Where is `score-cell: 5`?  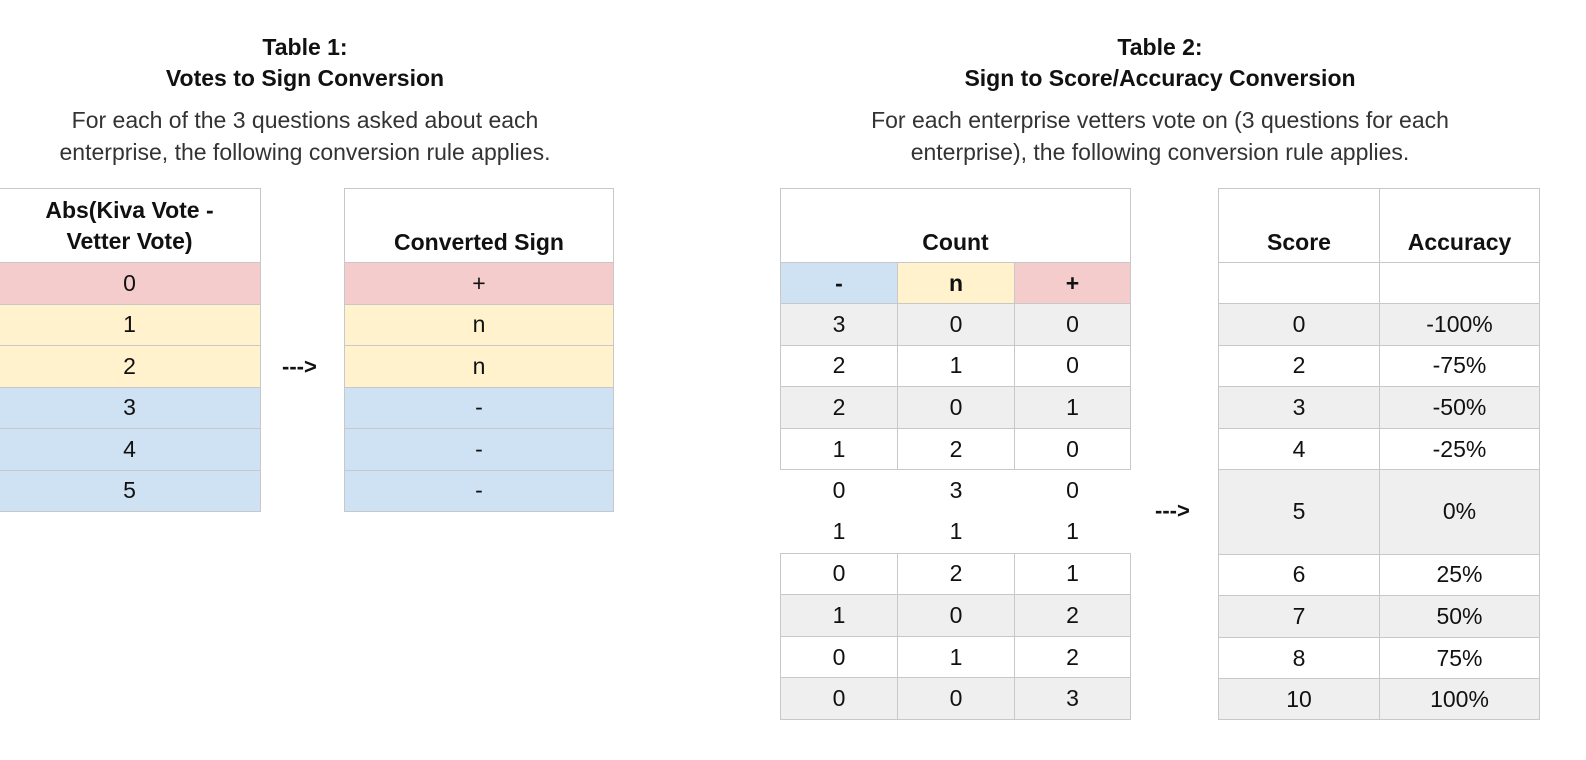 score-cell: 5 is located at coordinates (1299, 512).